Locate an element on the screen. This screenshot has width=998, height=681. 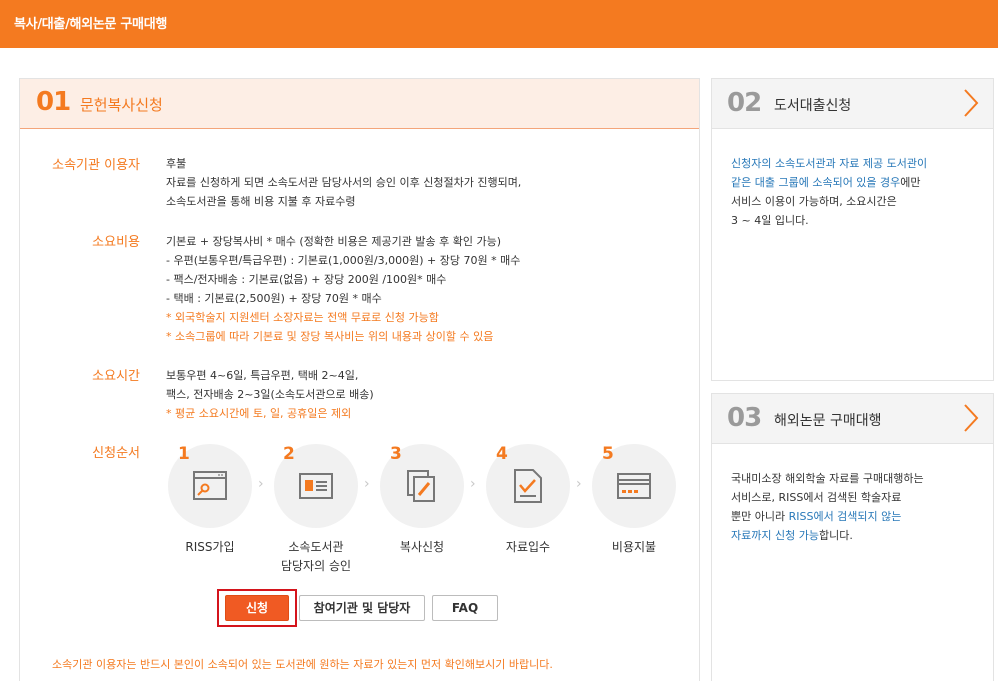
text-line: 팩스, 전자배송 2~3일(소속도서관으로 배송) is located at coordinates (270, 394).